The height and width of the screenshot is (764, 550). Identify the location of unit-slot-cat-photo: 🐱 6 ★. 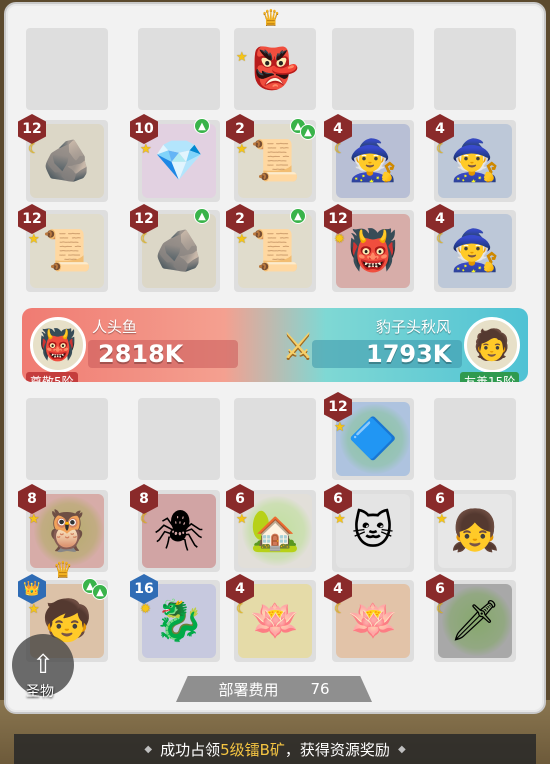
(369, 528).